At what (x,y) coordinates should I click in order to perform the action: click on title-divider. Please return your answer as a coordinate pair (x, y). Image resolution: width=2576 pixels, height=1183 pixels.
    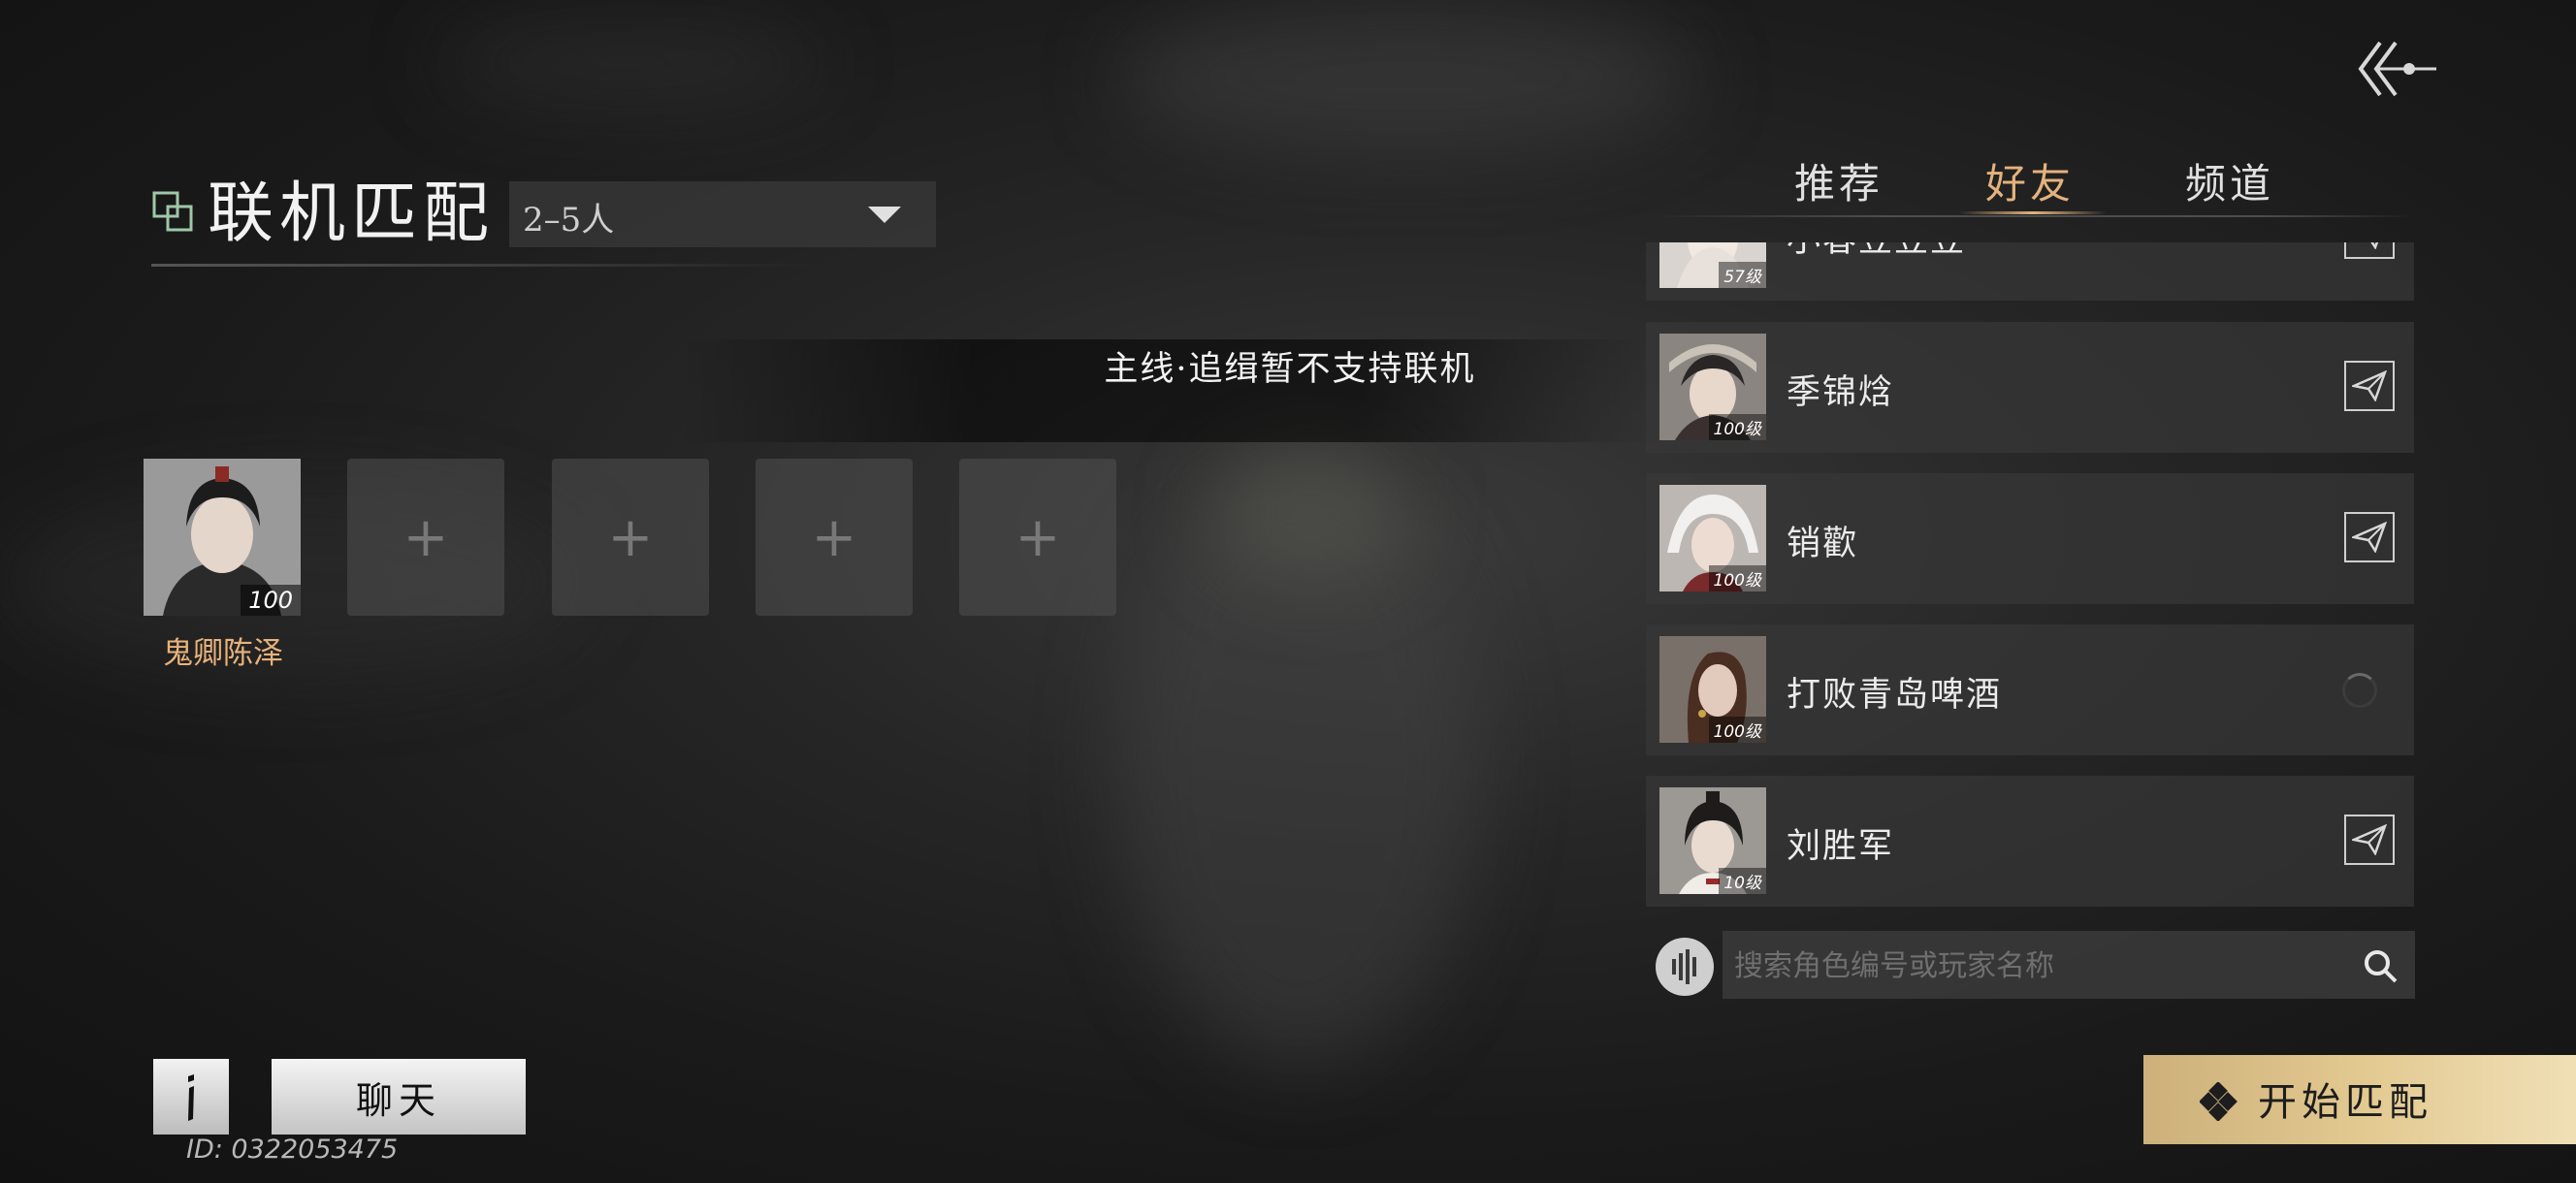
    Looking at the image, I should click on (481, 265).